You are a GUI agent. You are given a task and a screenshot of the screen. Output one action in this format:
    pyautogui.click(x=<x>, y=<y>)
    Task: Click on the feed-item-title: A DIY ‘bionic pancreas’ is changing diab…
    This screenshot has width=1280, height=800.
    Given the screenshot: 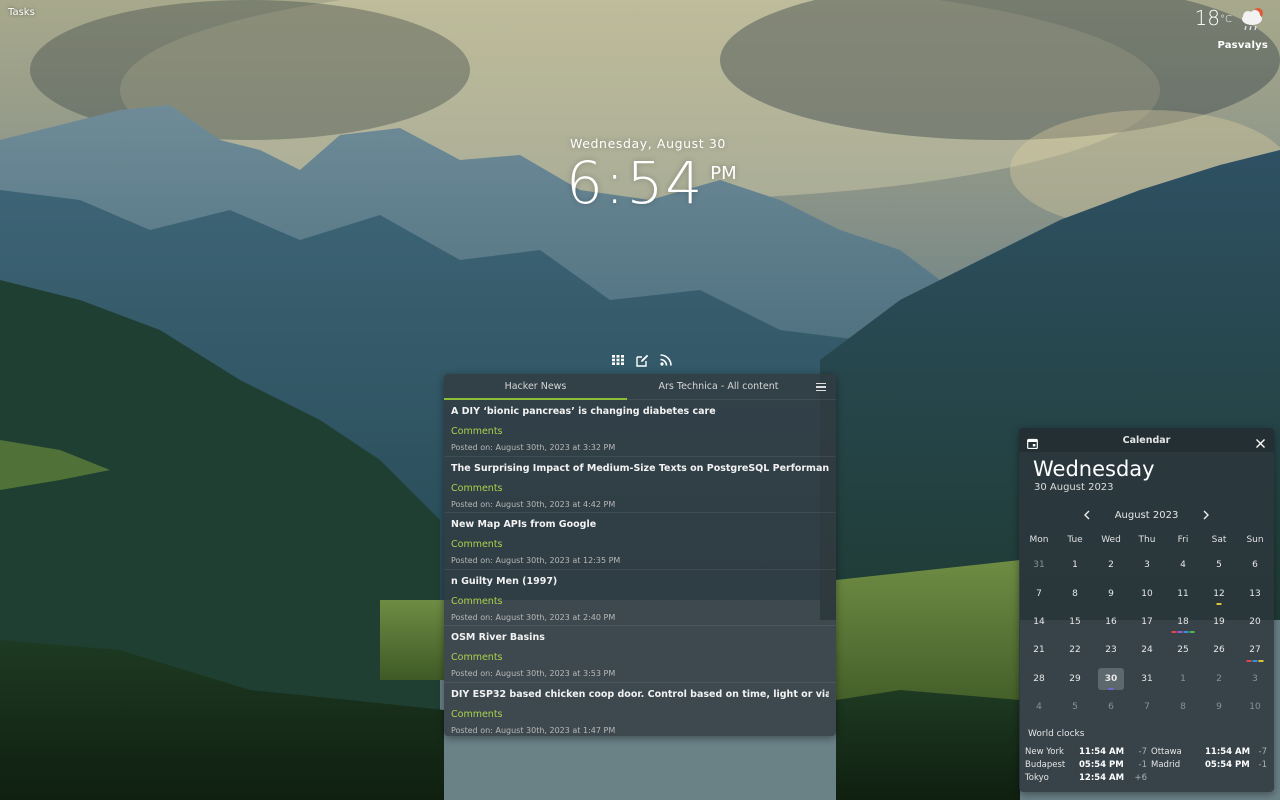 What is the action you would take?
    pyautogui.click(x=640, y=411)
    